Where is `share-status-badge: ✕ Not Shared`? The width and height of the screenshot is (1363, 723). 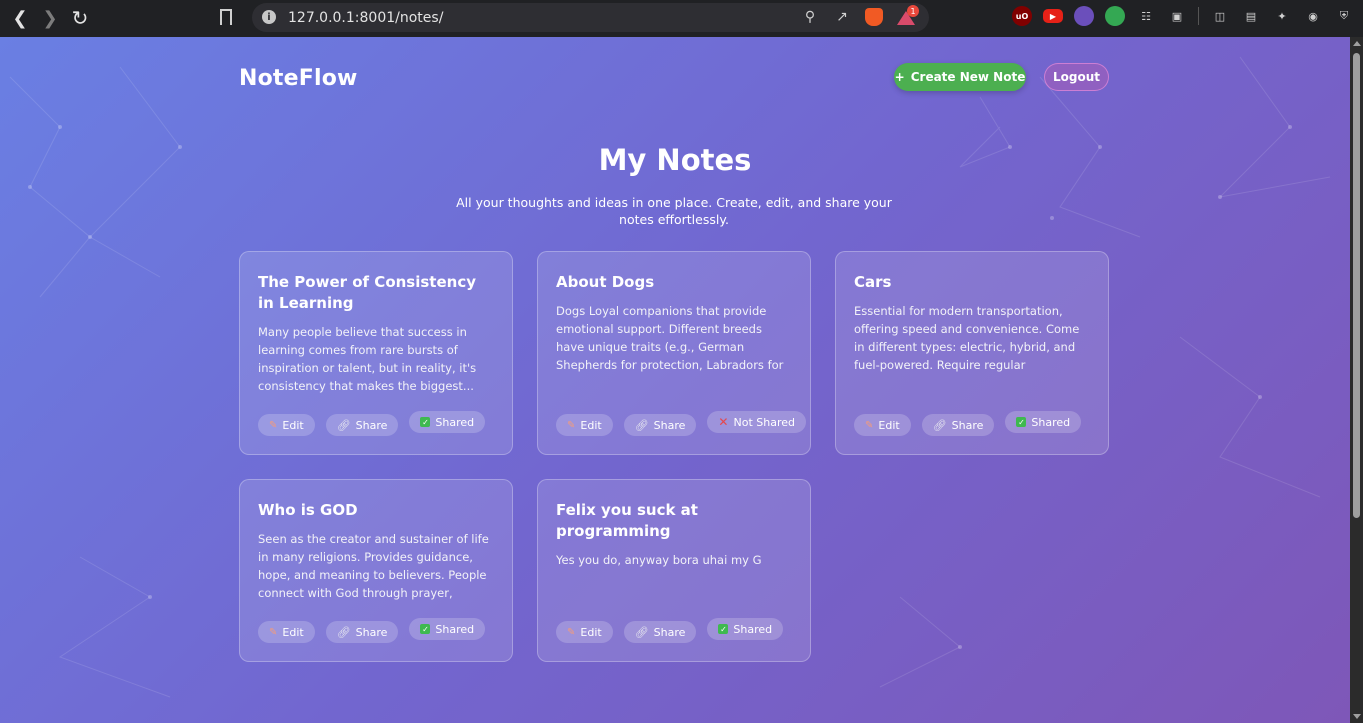 share-status-badge: ✕ Not Shared is located at coordinates (756, 422).